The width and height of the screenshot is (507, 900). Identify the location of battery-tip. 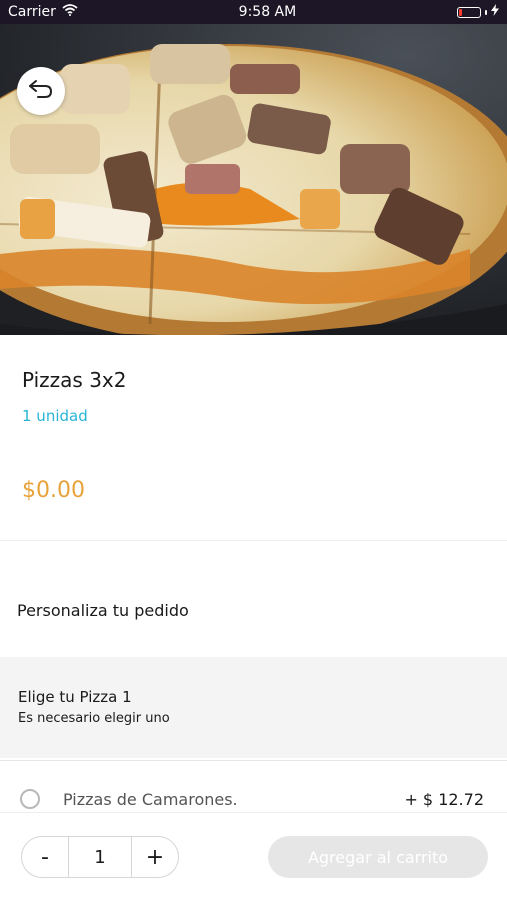
(486, 12).